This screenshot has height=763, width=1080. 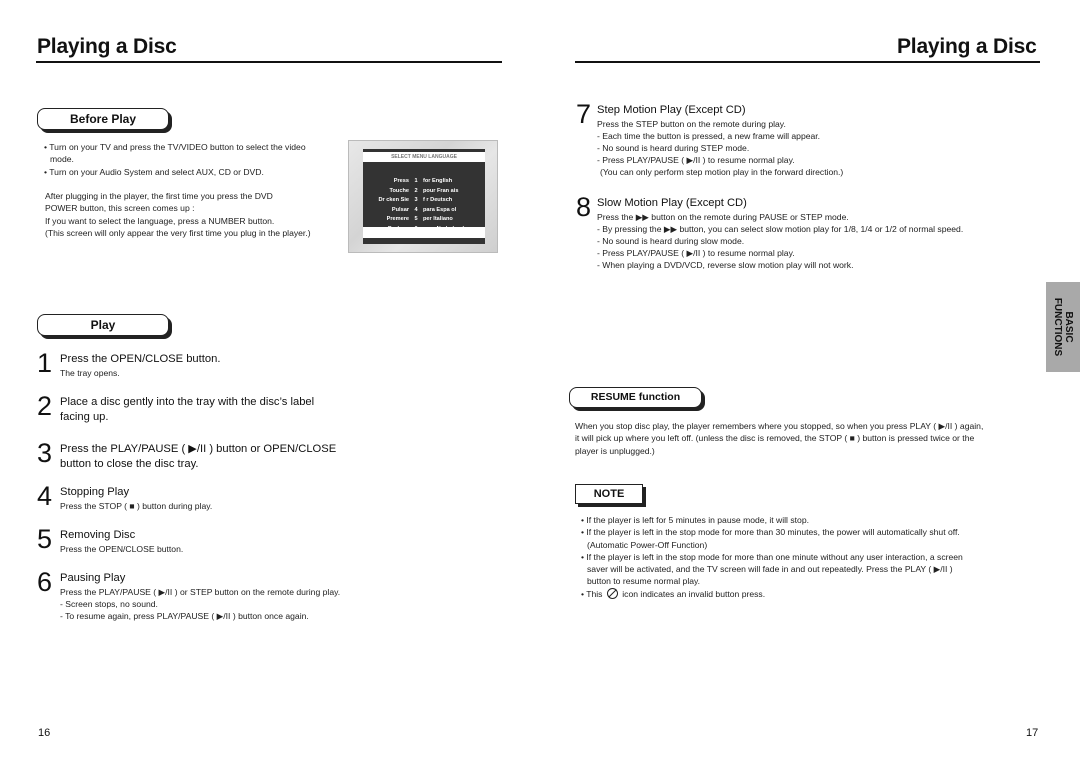 What do you see at coordinates (673, 148) in the screenshot?
I see `step-body: - No sound is heard during STEP mode.` at bounding box center [673, 148].